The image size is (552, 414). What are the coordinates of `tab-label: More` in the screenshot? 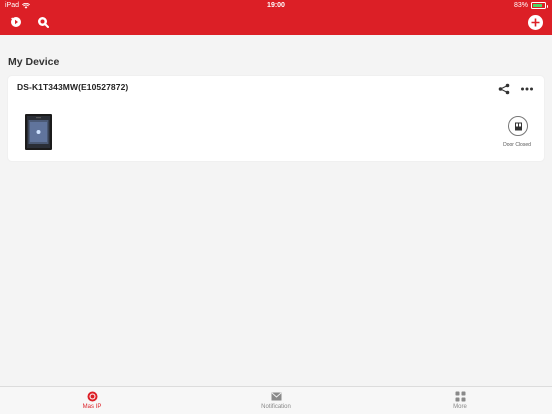 It's located at (460, 407).